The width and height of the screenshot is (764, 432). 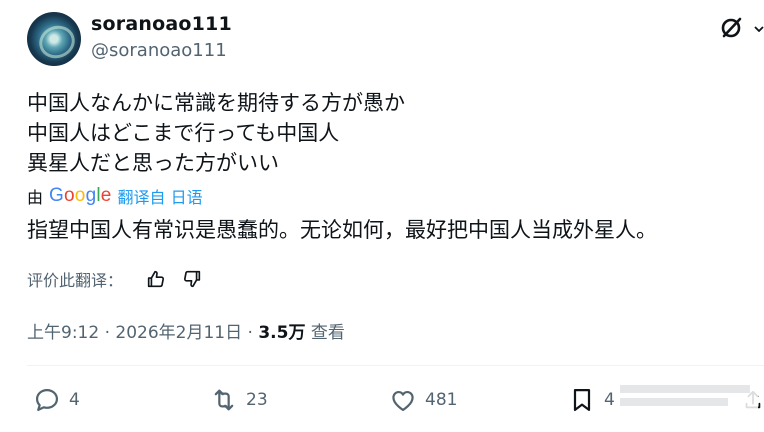 What do you see at coordinates (686, 402) in the screenshot?
I see `watermark` at bounding box center [686, 402].